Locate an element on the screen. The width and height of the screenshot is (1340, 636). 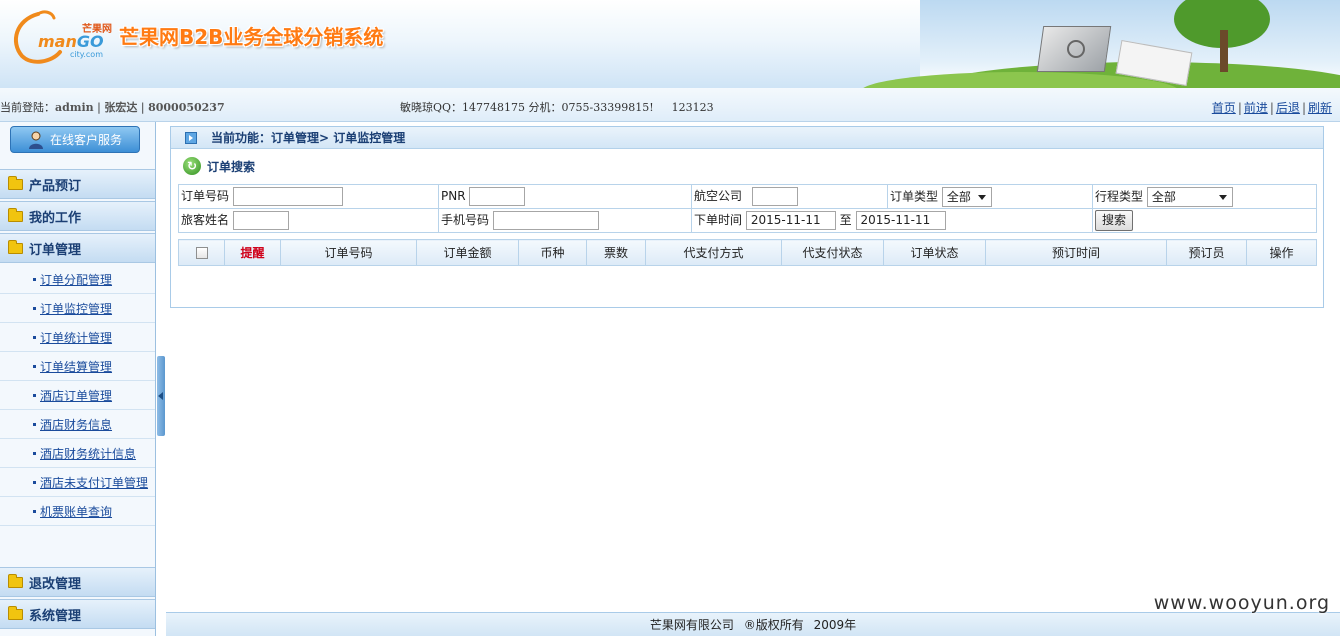
menu-label: 系统管理 is located at coordinates (55, 616).